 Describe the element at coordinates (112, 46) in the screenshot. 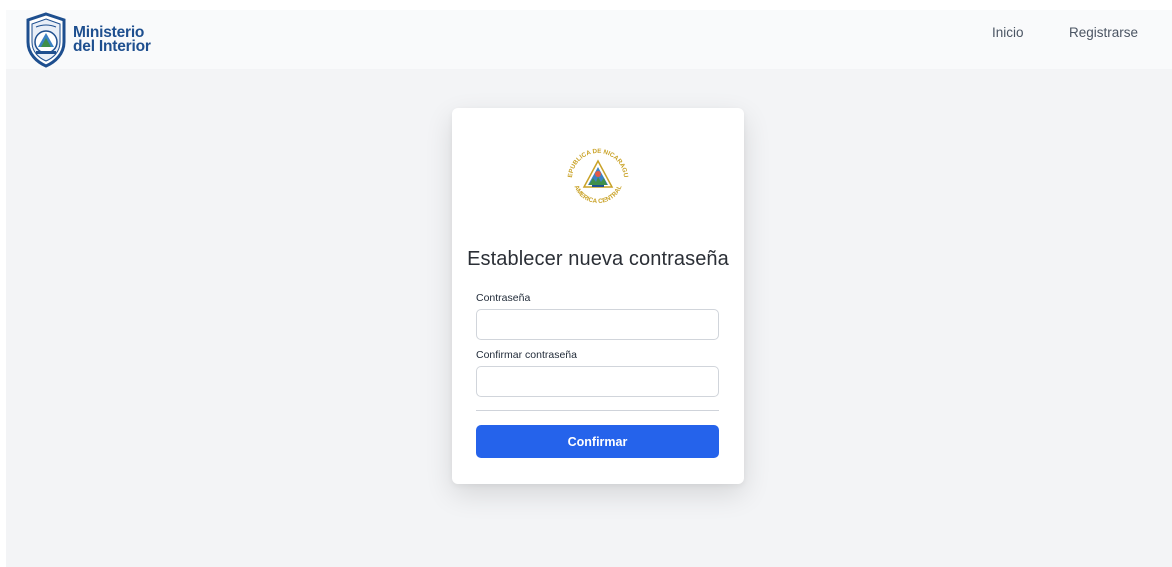

I see `brand-line2: del Interior` at that location.